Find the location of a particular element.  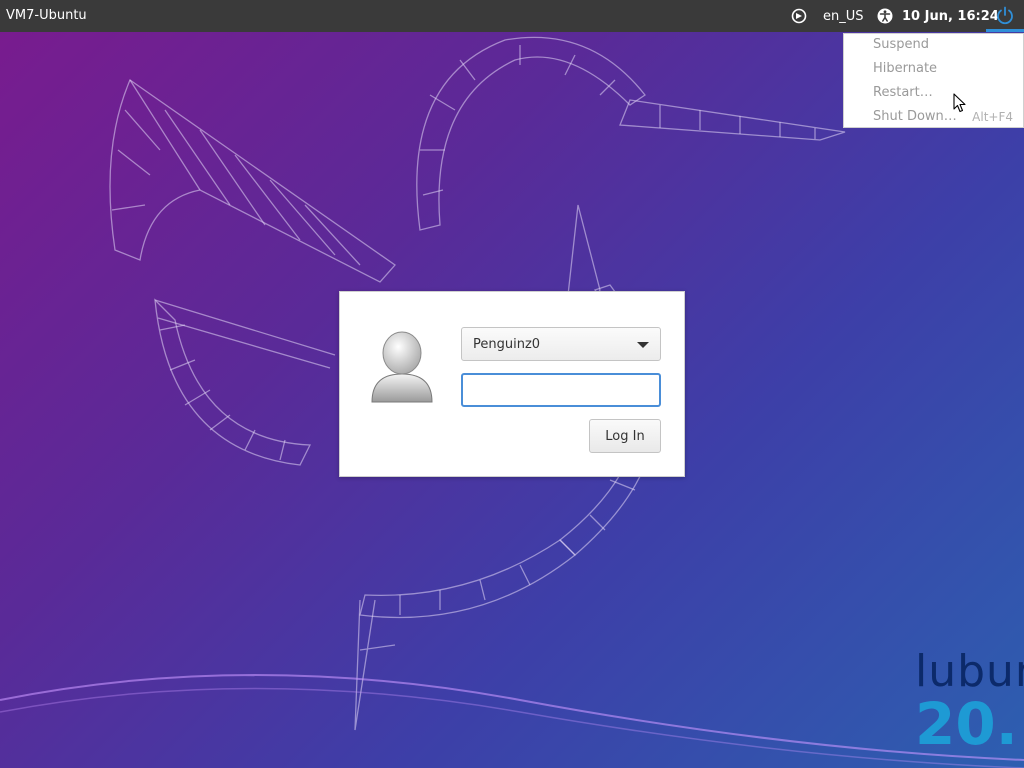

menu-item-hibernate: Hibernate is located at coordinates (948, 69).